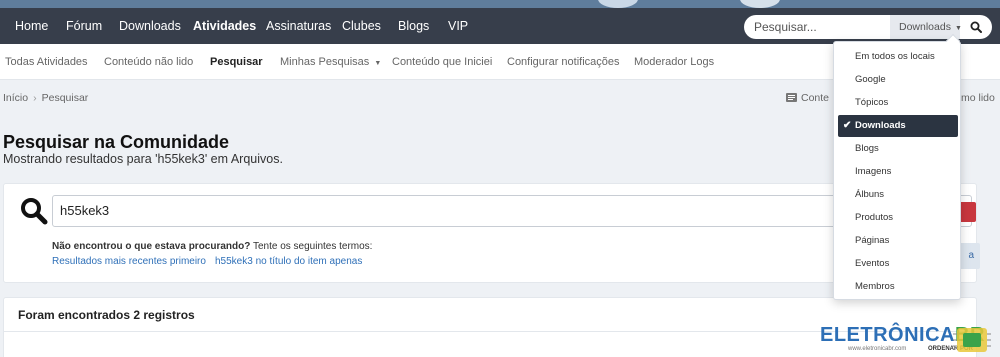  What do you see at coordinates (151, 246) in the screenshot?
I see `search-hint-bold: Não encontrou o que estava procurando?` at bounding box center [151, 246].